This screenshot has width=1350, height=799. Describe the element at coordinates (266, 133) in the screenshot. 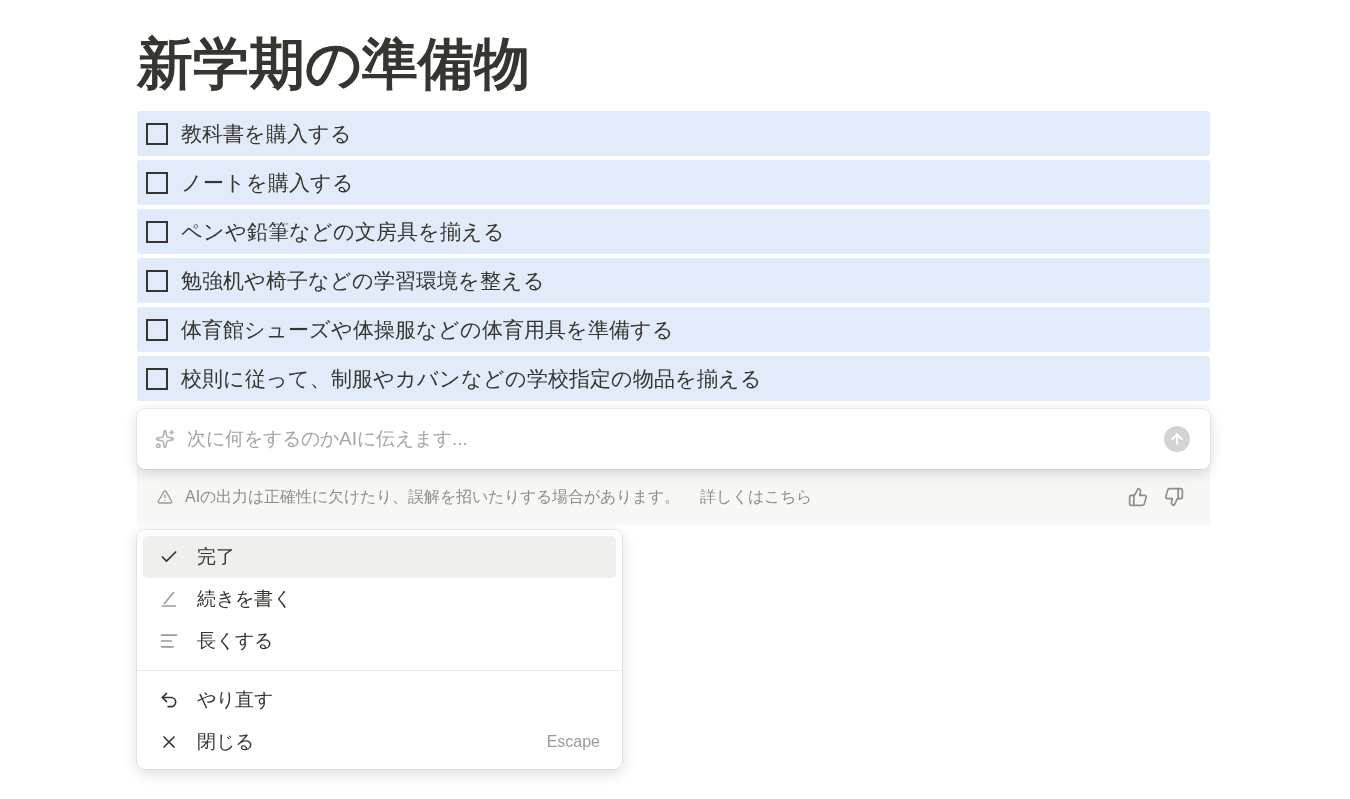

I see `todo-text: 教科書を購入する` at that location.